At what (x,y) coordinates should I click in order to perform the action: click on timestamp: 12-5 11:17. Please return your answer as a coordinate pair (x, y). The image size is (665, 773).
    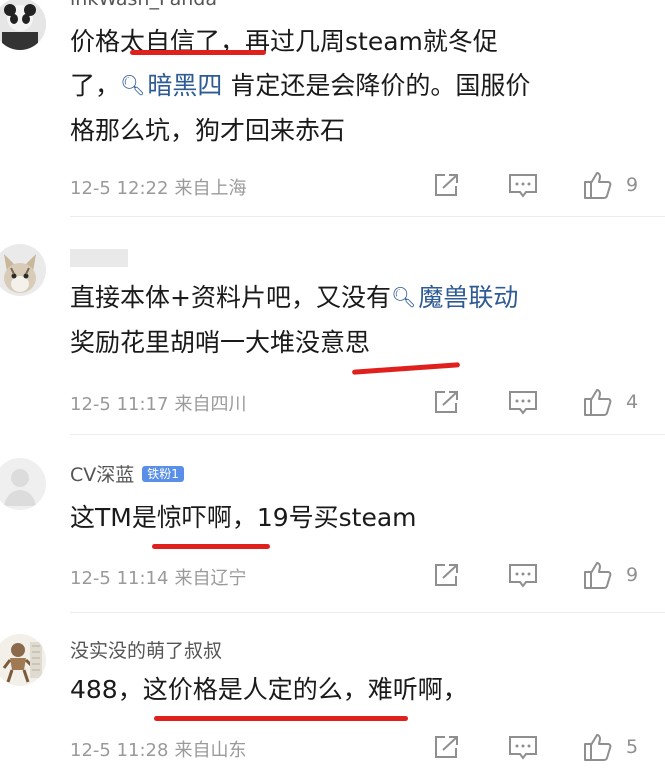
    Looking at the image, I should click on (119, 404).